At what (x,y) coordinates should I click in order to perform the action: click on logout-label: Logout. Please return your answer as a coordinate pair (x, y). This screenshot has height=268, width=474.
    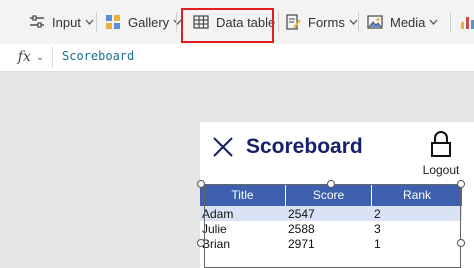
    Looking at the image, I should click on (441, 170).